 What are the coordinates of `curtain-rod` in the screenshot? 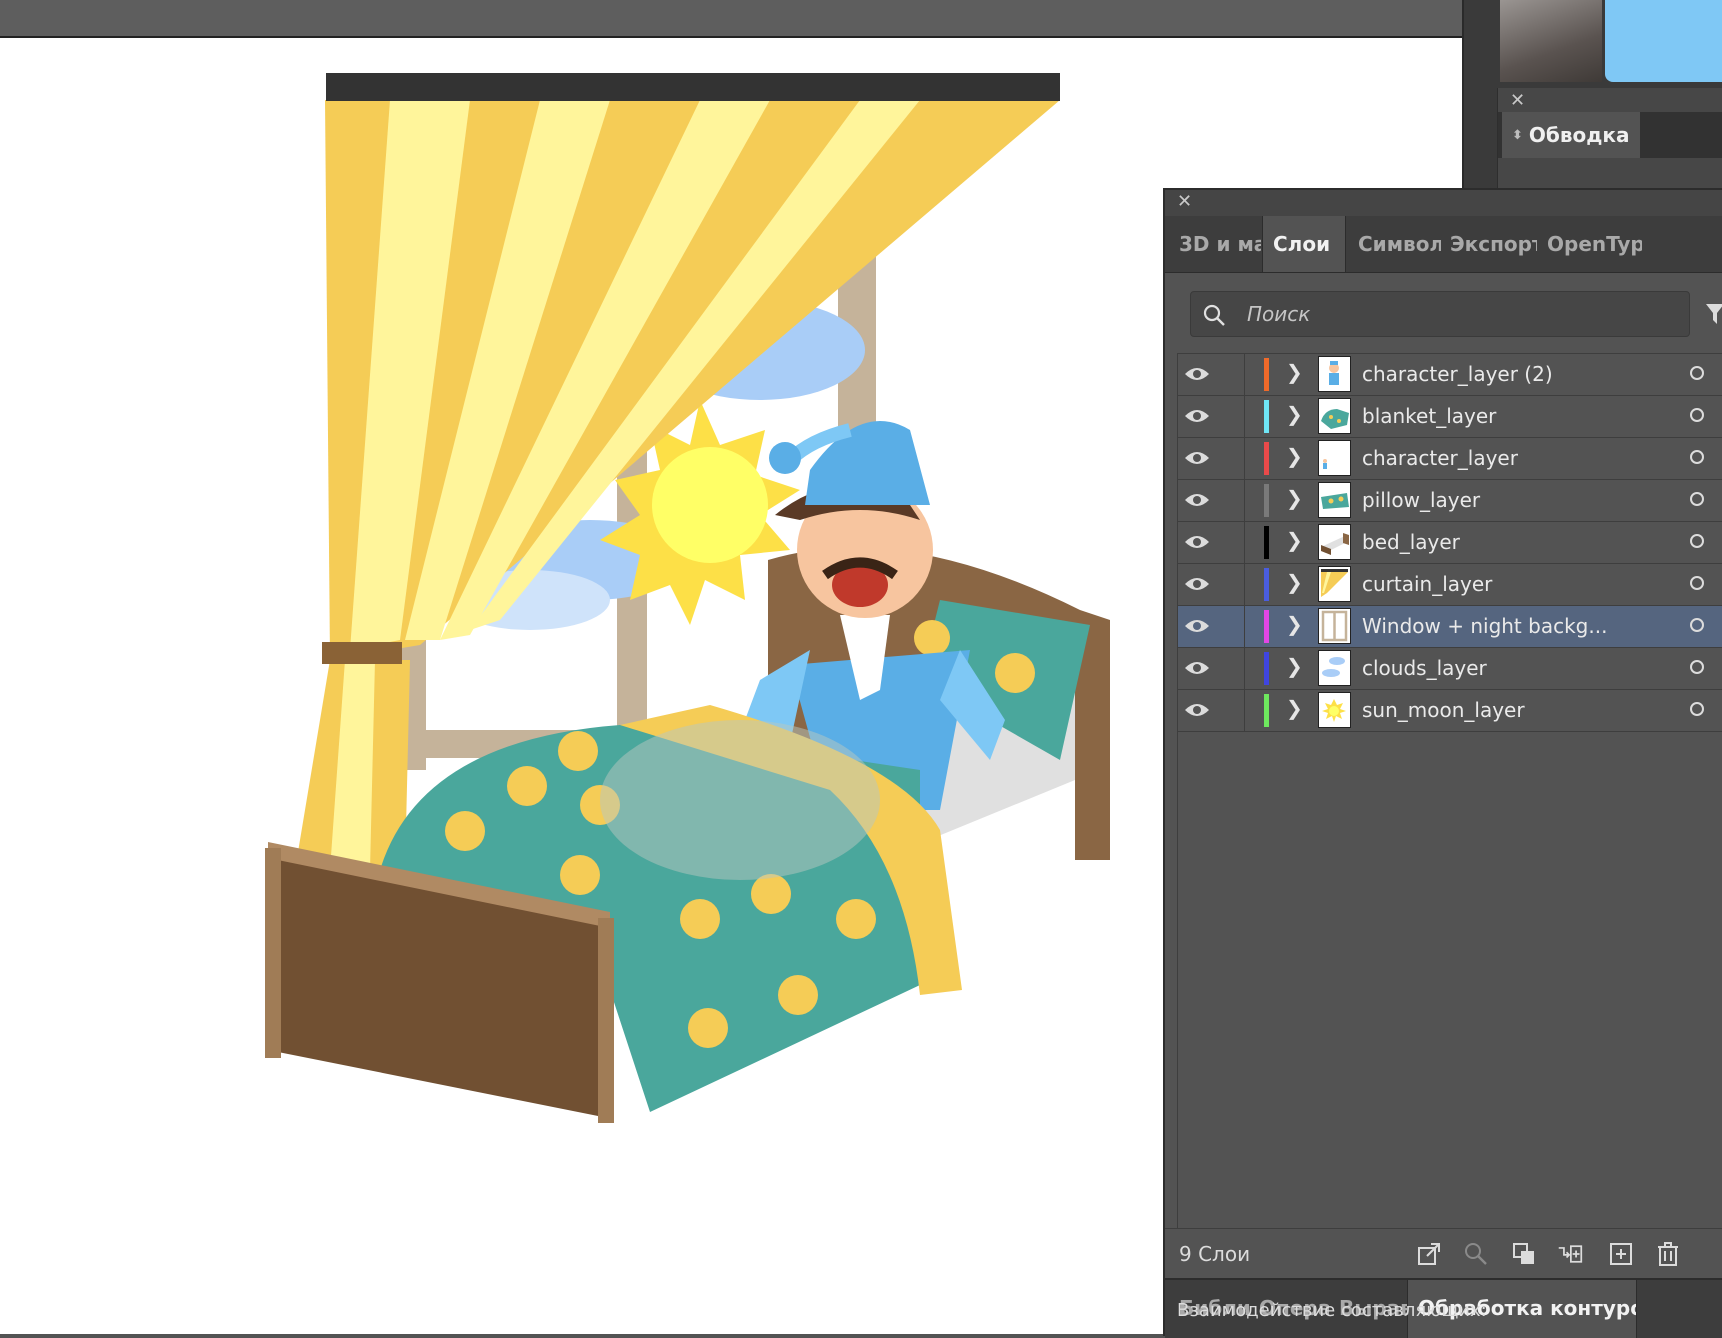 It's located at (693, 87).